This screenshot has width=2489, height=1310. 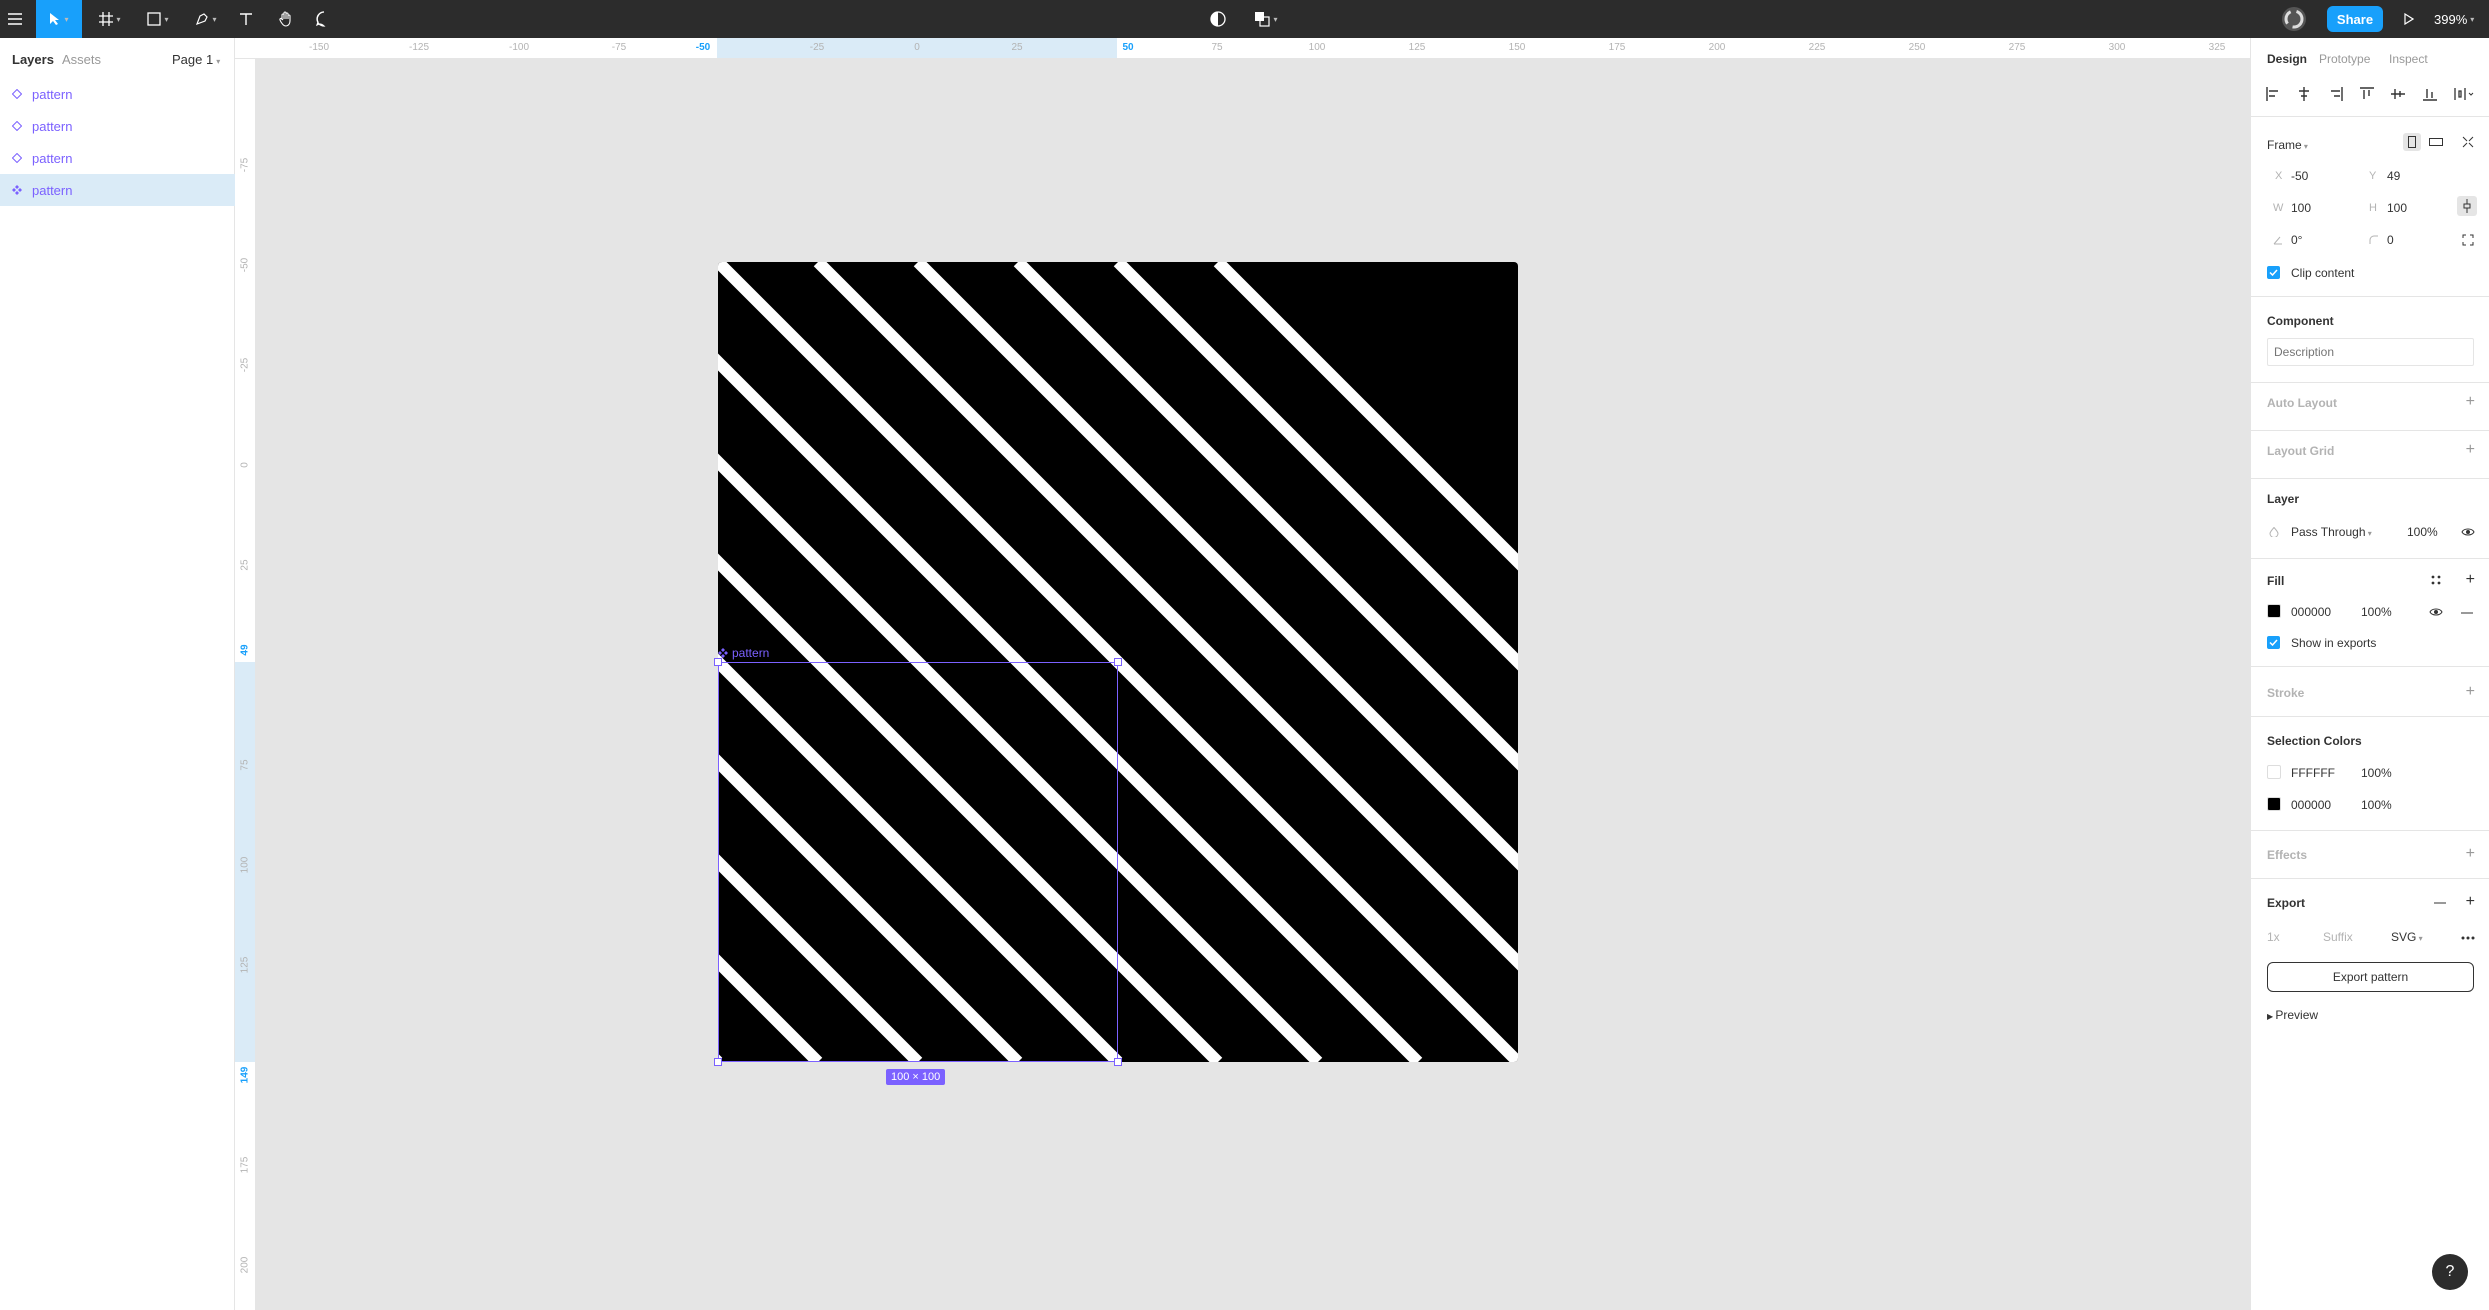 What do you see at coordinates (2390, 240) in the screenshot?
I see `corner-radius-input: 0` at bounding box center [2390, 240].